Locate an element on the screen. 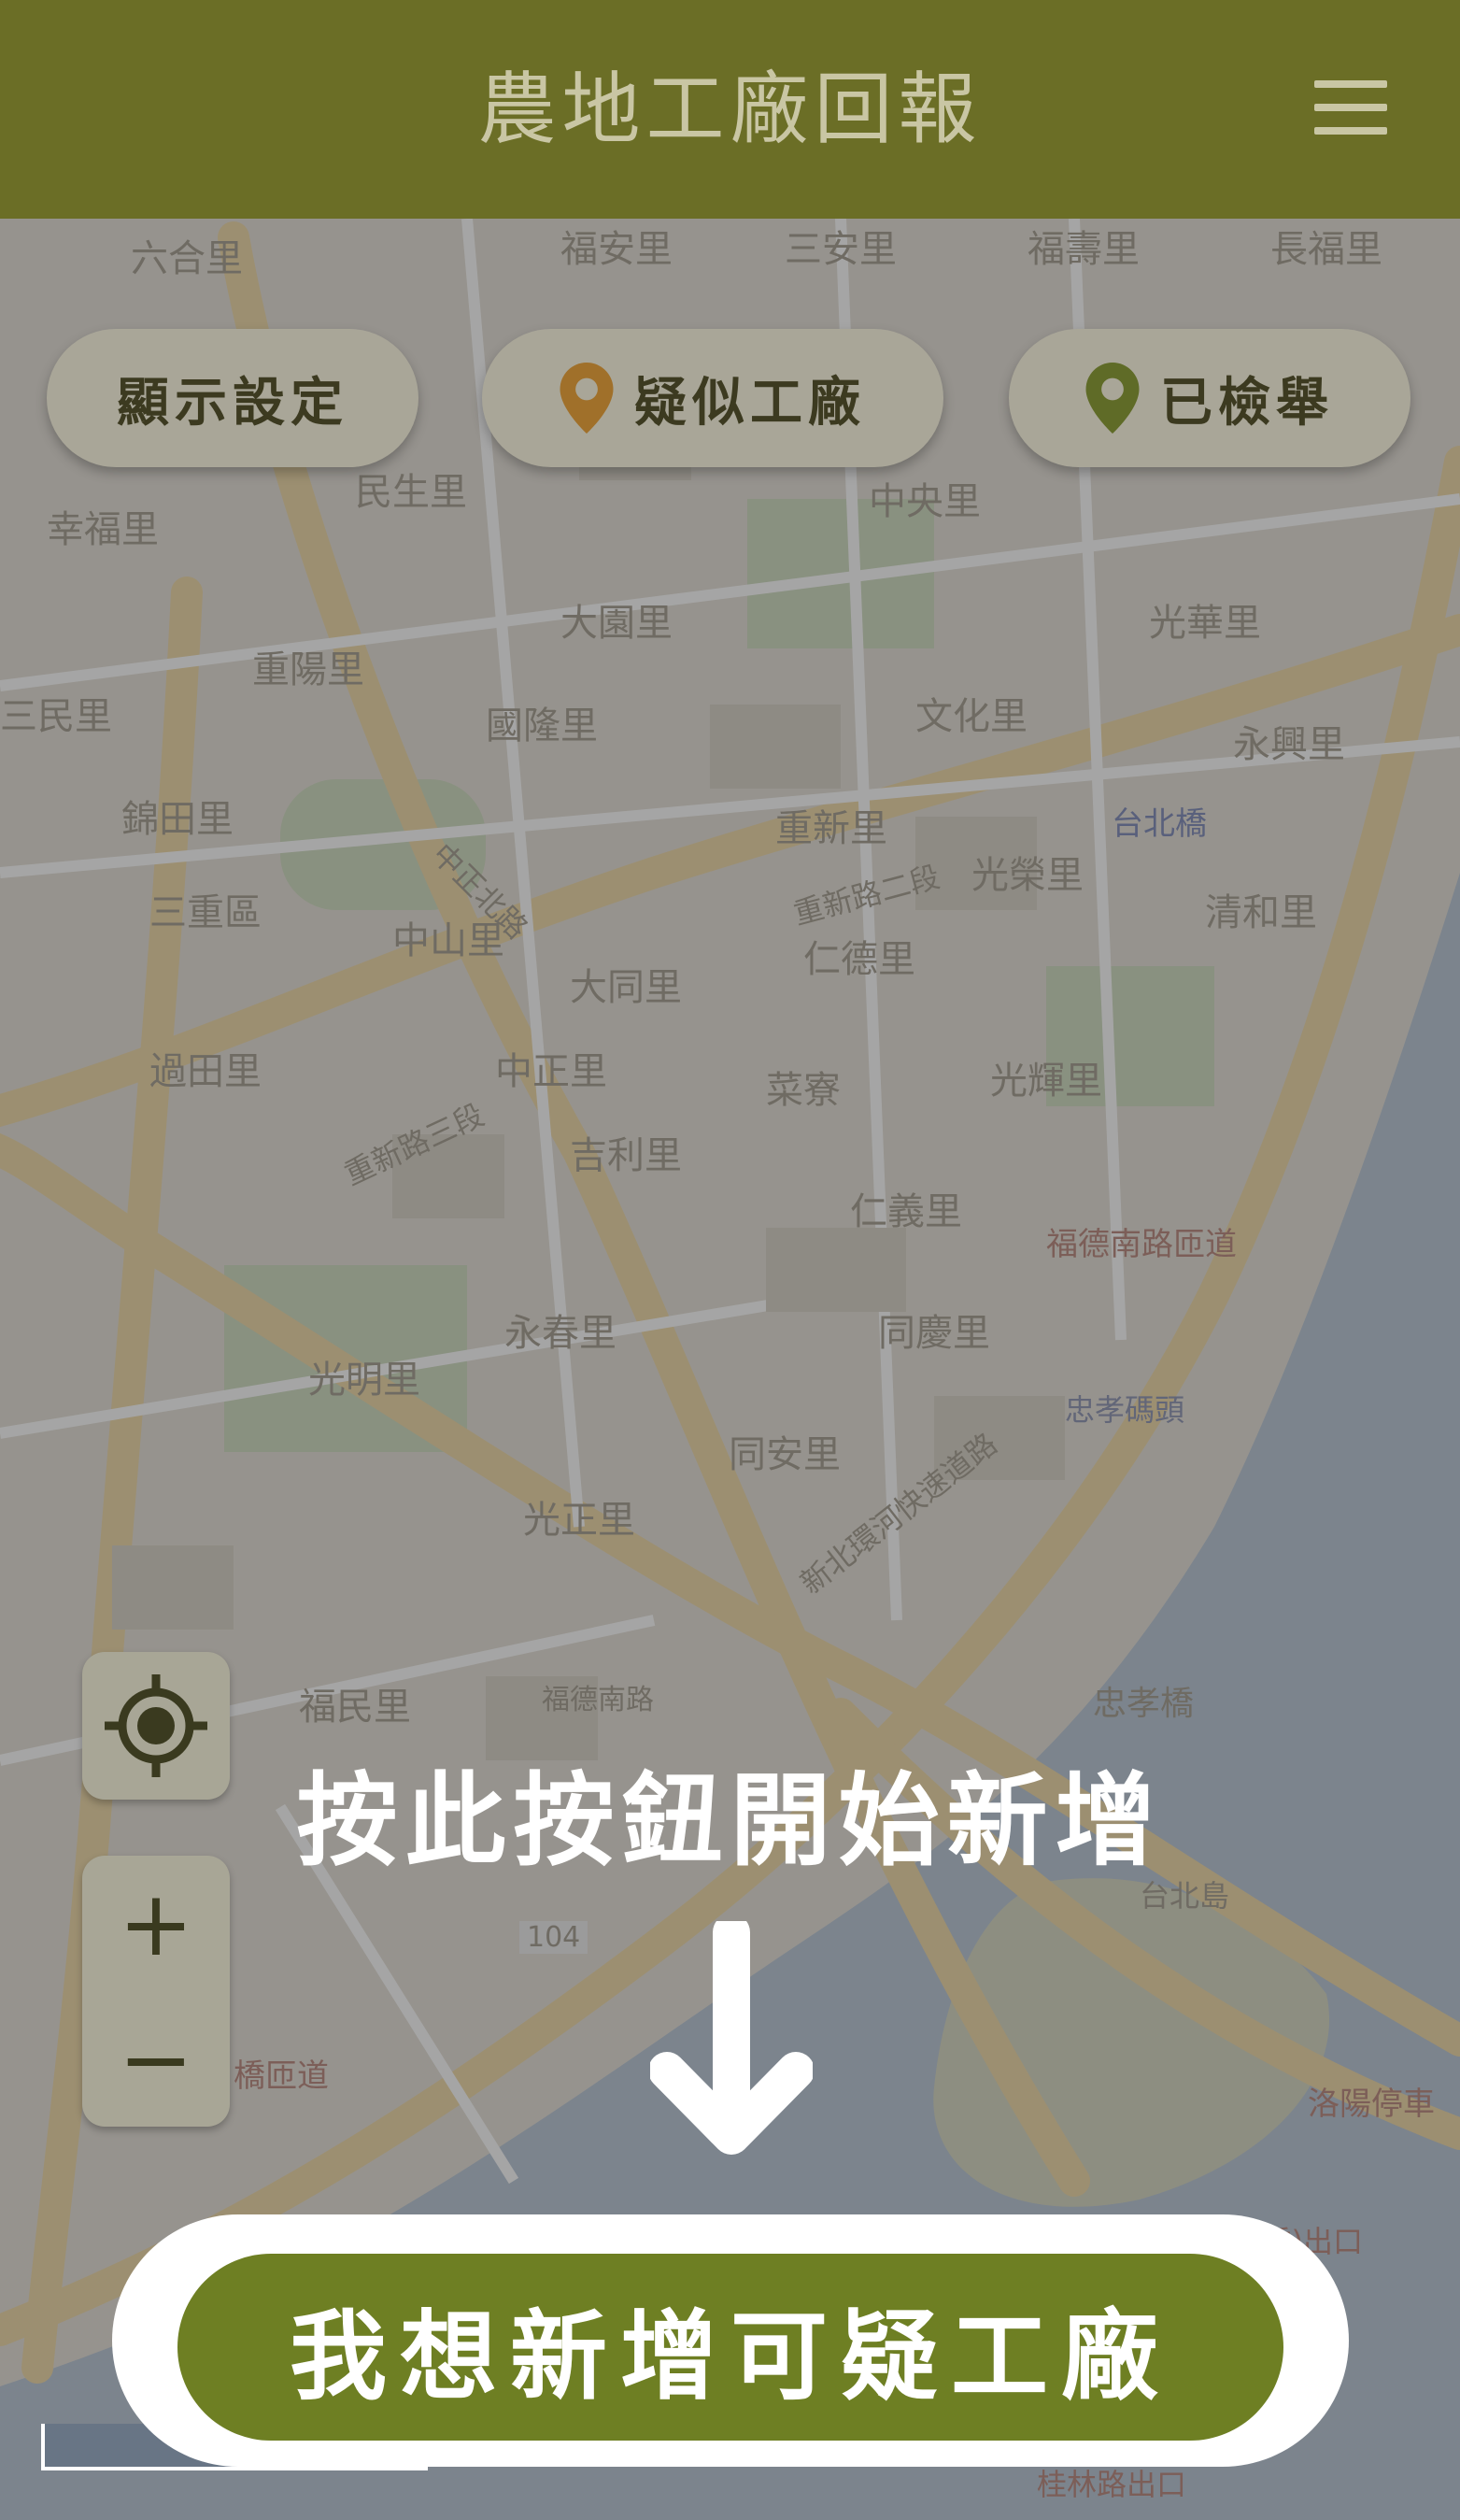  map-label: 長福里 is located at coordinates (1326, 249).